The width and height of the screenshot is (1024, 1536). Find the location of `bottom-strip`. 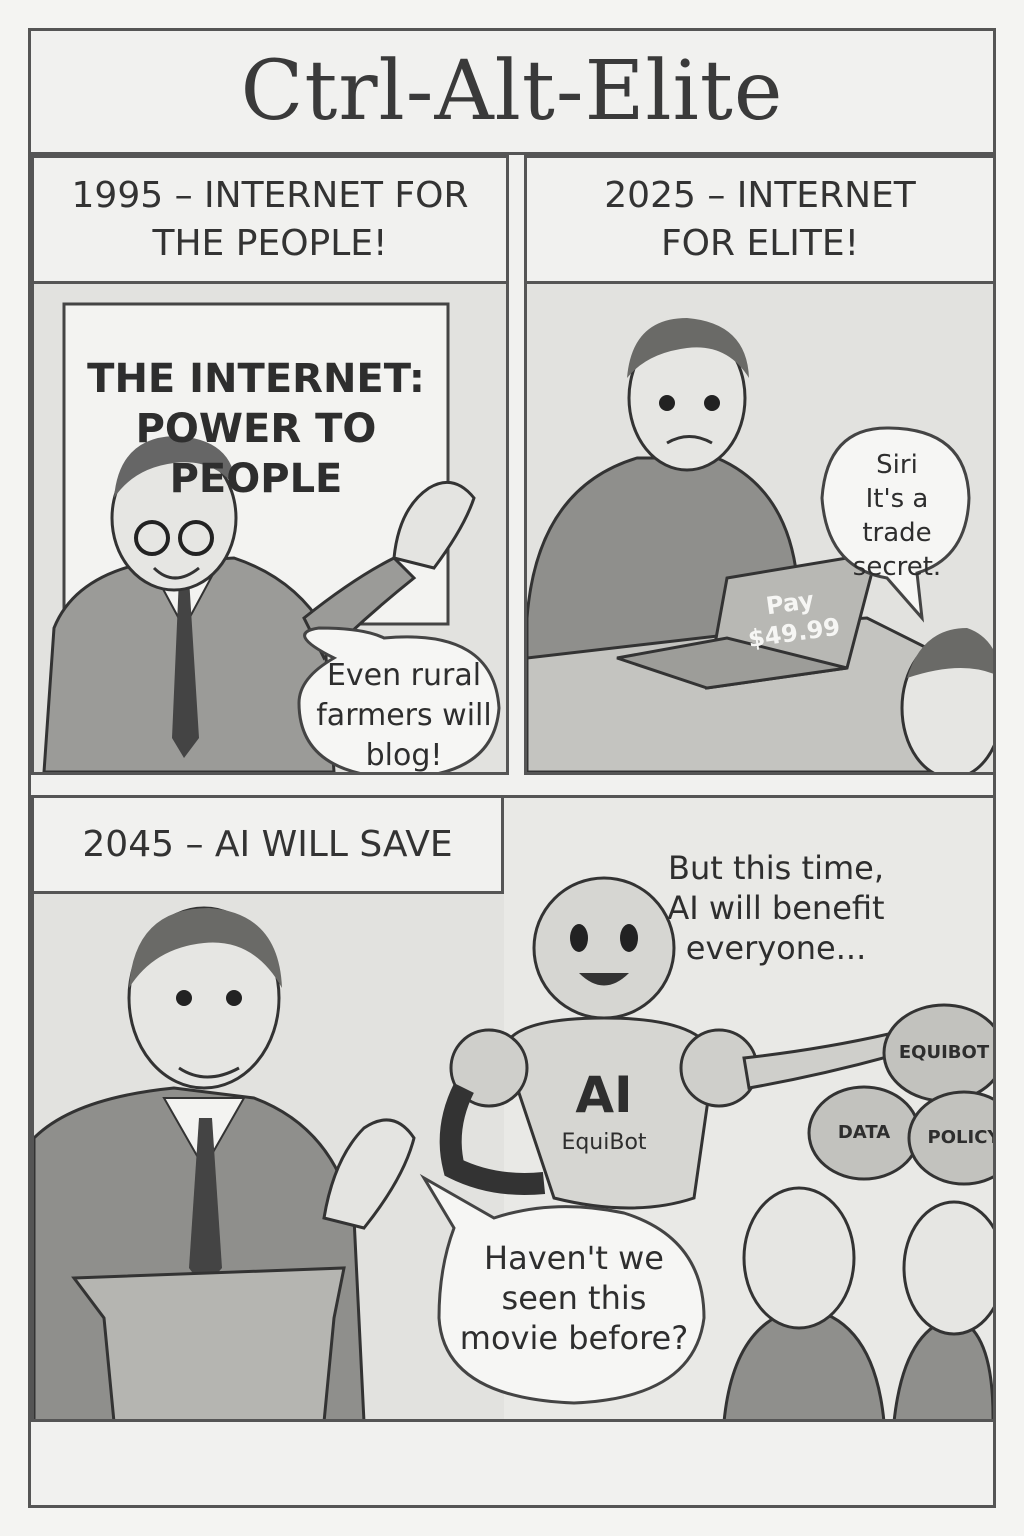

bottom-strip is located at coordinates (512, 1462).